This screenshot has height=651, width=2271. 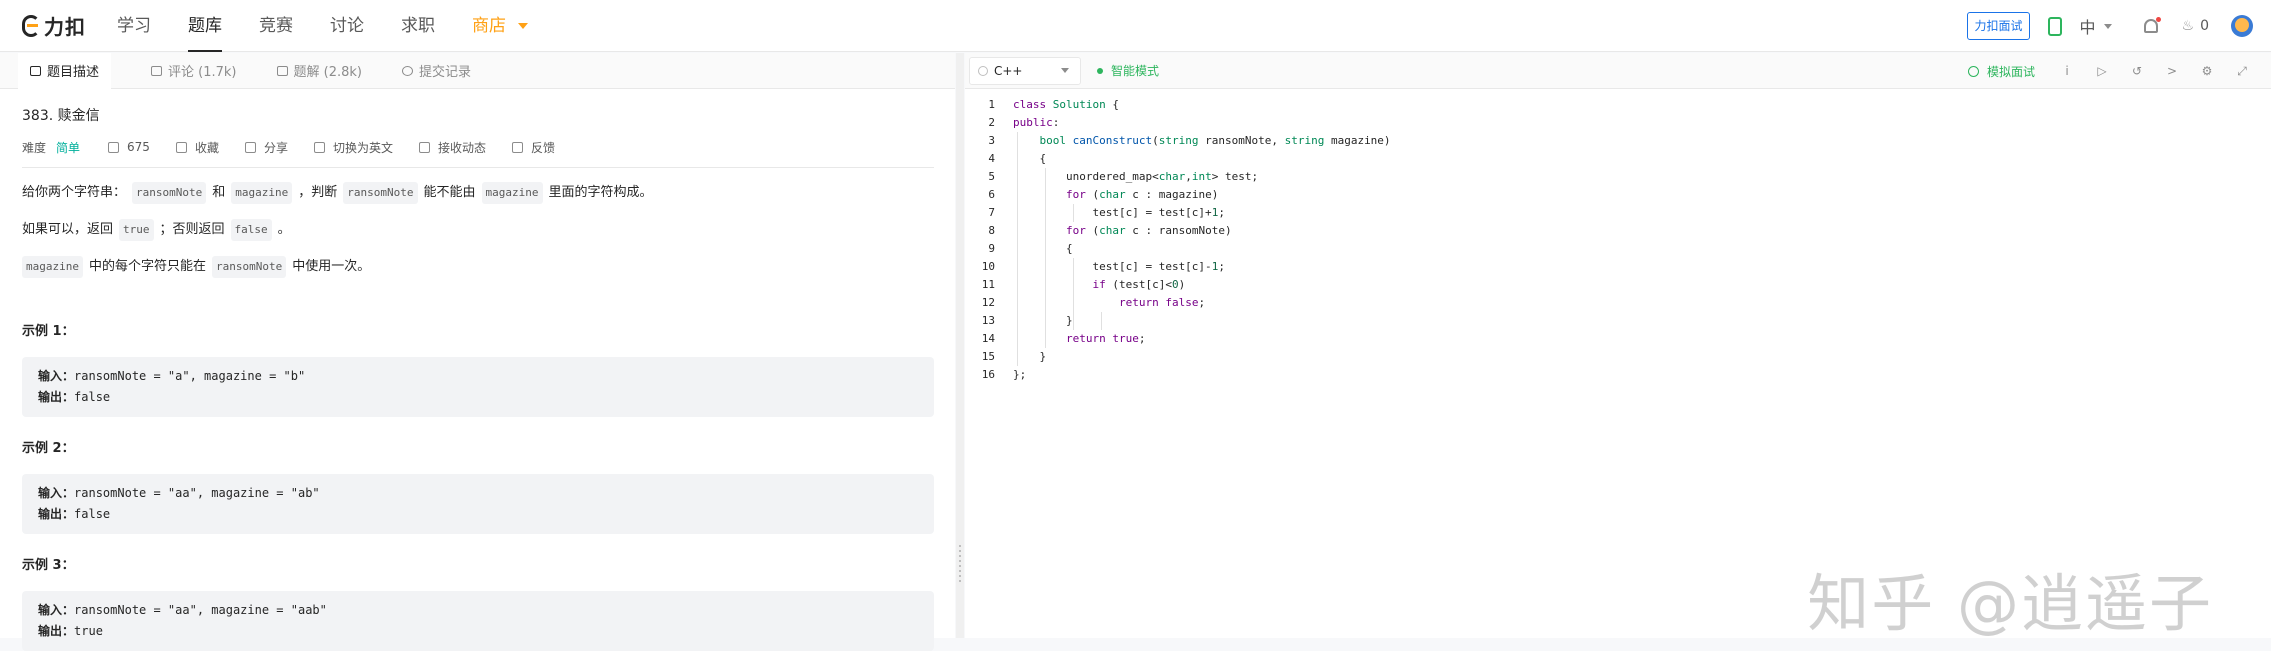 I want to click on subscribe-label: 接收动态, so click(x=461, y=147).